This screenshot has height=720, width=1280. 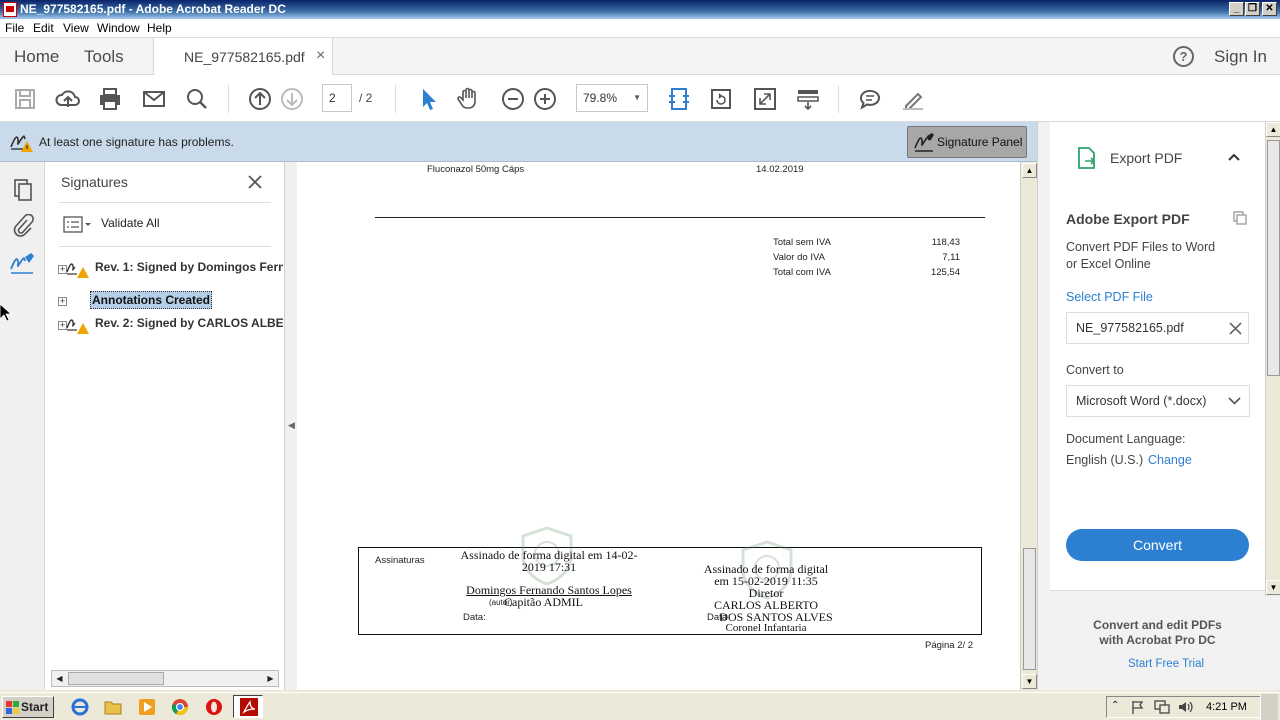 What do you see at coordinates (23, 226) in the screenshot?
I see `attachment-icon` at bounding box center [23, 226].